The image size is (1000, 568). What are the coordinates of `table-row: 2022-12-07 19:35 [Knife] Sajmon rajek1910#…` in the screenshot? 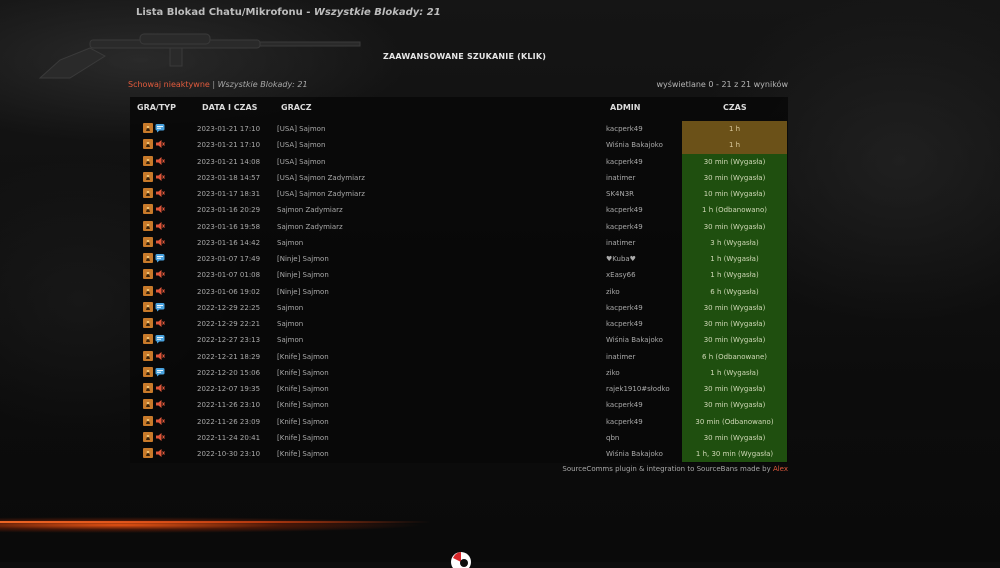 It's located at (459, 389).